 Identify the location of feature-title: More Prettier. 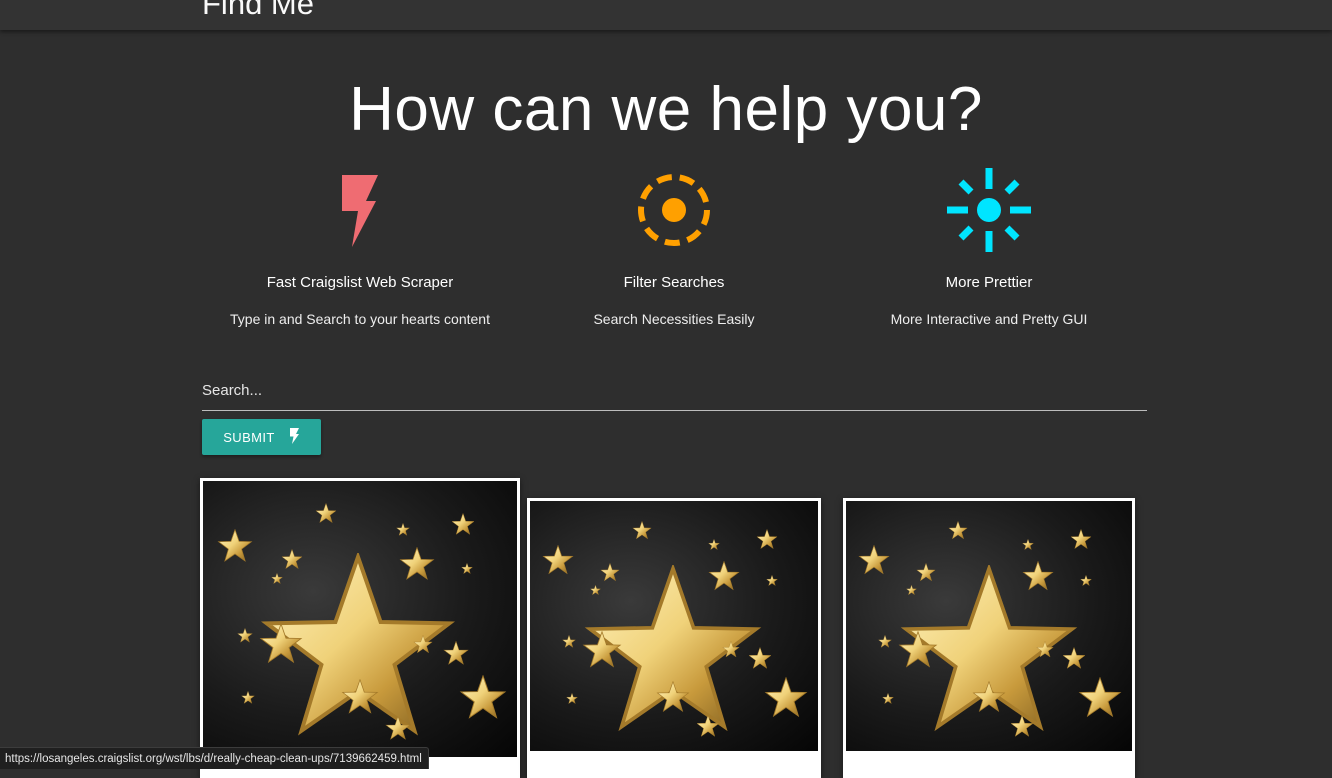
(989, 282).